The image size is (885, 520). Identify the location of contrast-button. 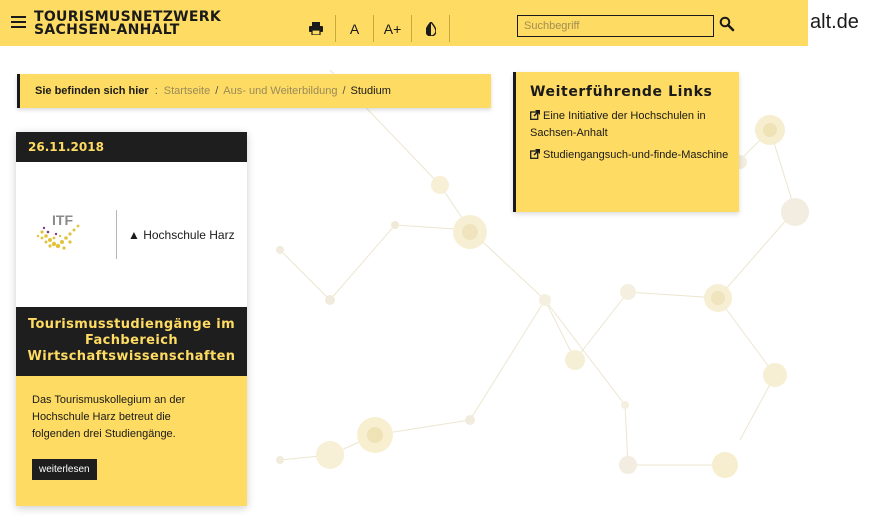
(431, 28).